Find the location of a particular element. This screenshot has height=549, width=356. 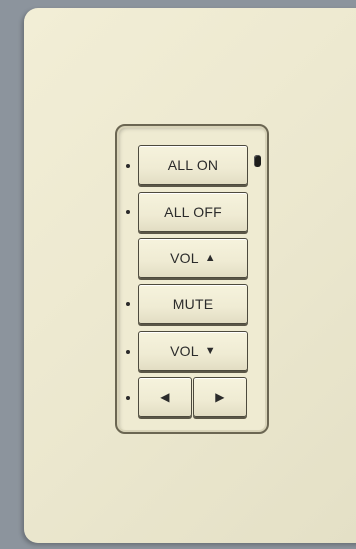

button-label: ALL OFF is located at coordinates (193, 212).